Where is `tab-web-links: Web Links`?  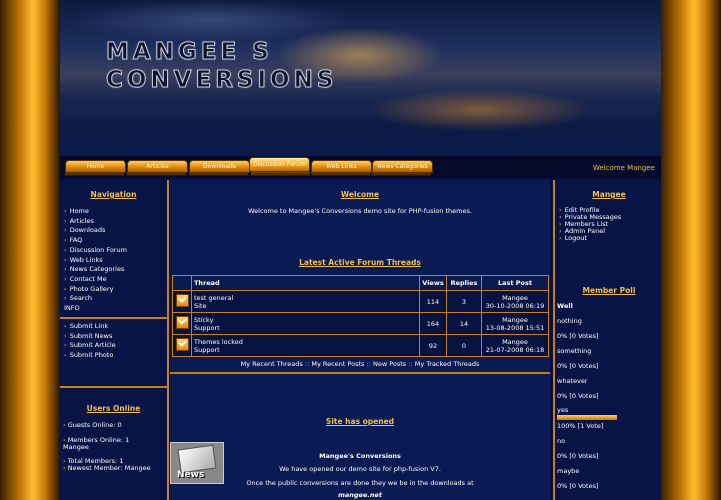 tab-web-links: Web Links is located at coordinates (341, 166).